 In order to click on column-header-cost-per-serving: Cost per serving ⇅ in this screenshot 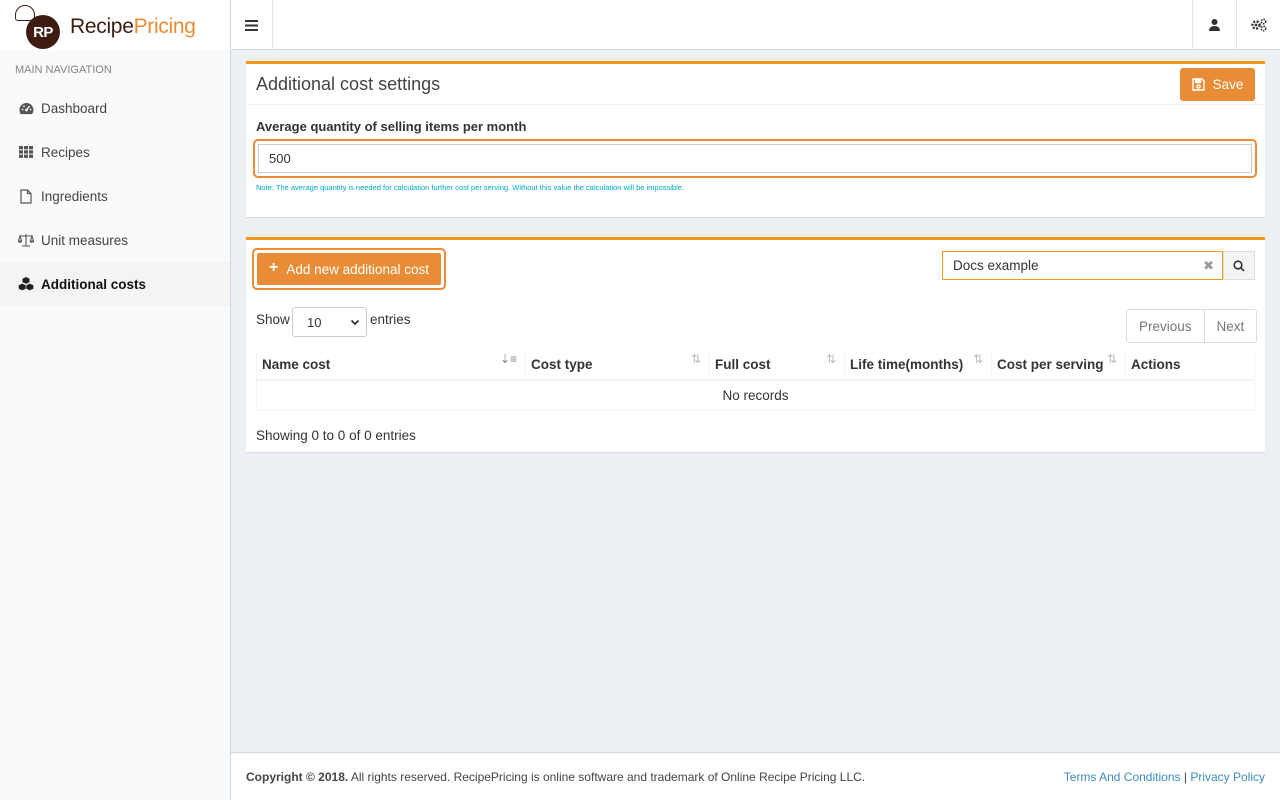, I will do `click(1058, 365)`.